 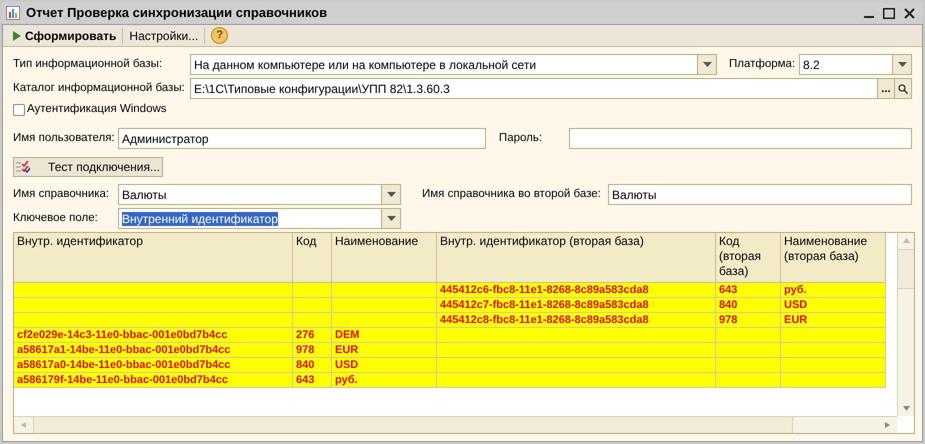 What do you see at coordinates (17, 35) in the screenshot?
I see `play-icon` at bounding box center [17, 35].